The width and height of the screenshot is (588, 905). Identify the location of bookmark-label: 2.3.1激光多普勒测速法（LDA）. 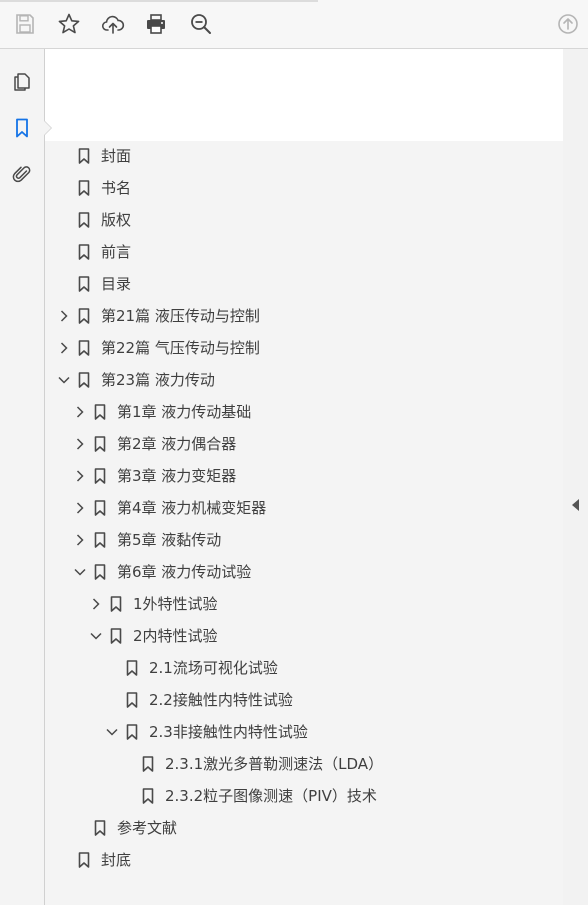
(274, 764).